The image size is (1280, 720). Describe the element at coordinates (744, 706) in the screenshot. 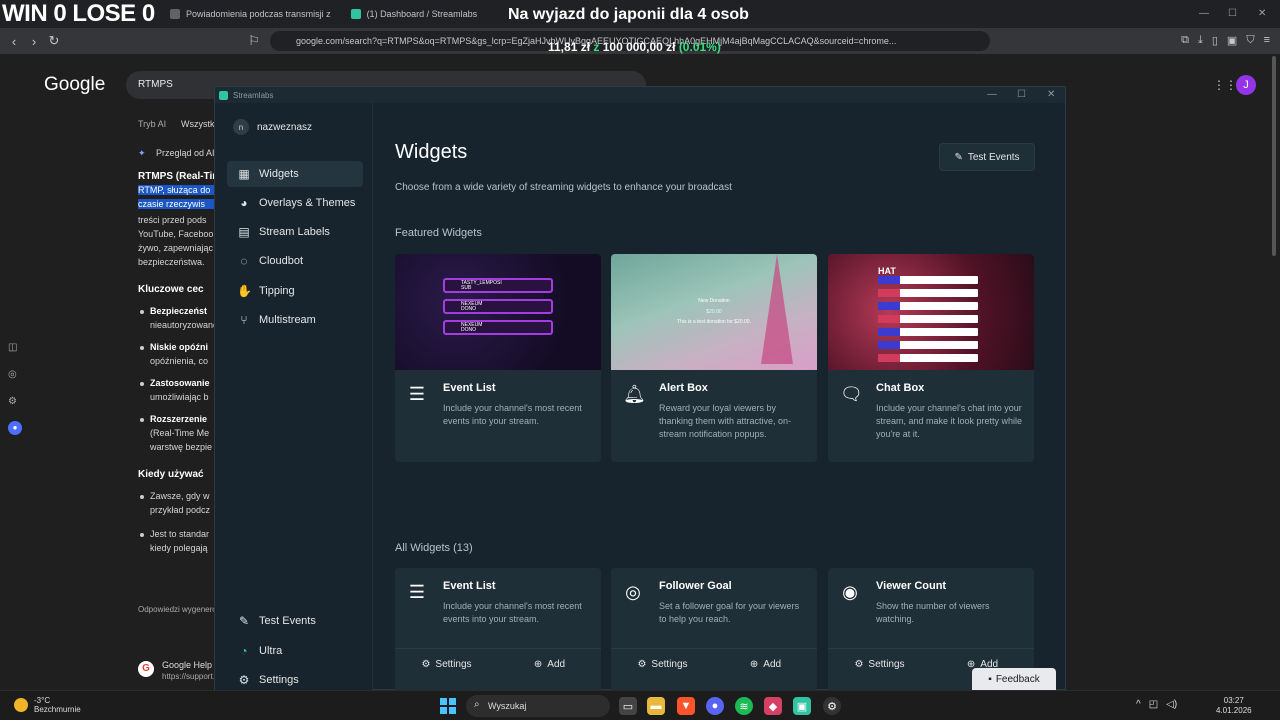

I see `spotify-icon: ≋` at that location.